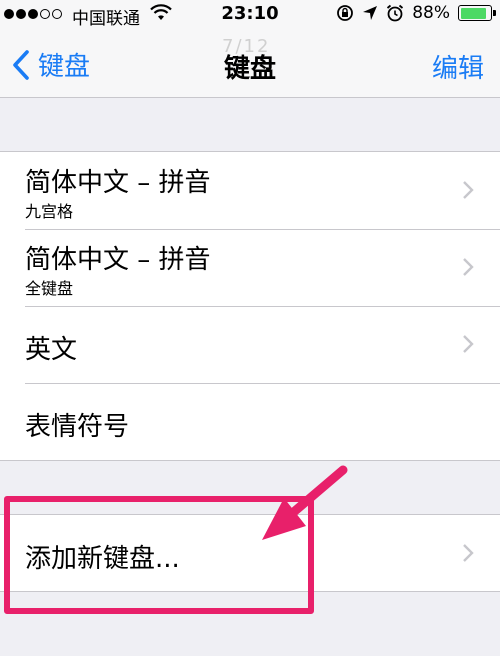 This screenshot has height=656, width=500. I want to click on navigation-bar: 键盘 7/12 键盘 编辑, so click(250, 64).